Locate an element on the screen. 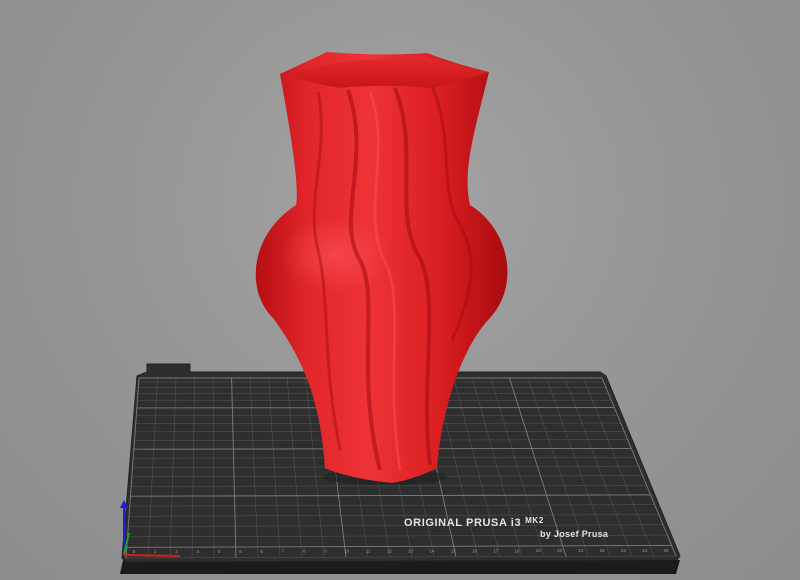 The height and width of the screenshot is (580, 800). bed-tick-label: 12 is located at coordinates (390, 551).